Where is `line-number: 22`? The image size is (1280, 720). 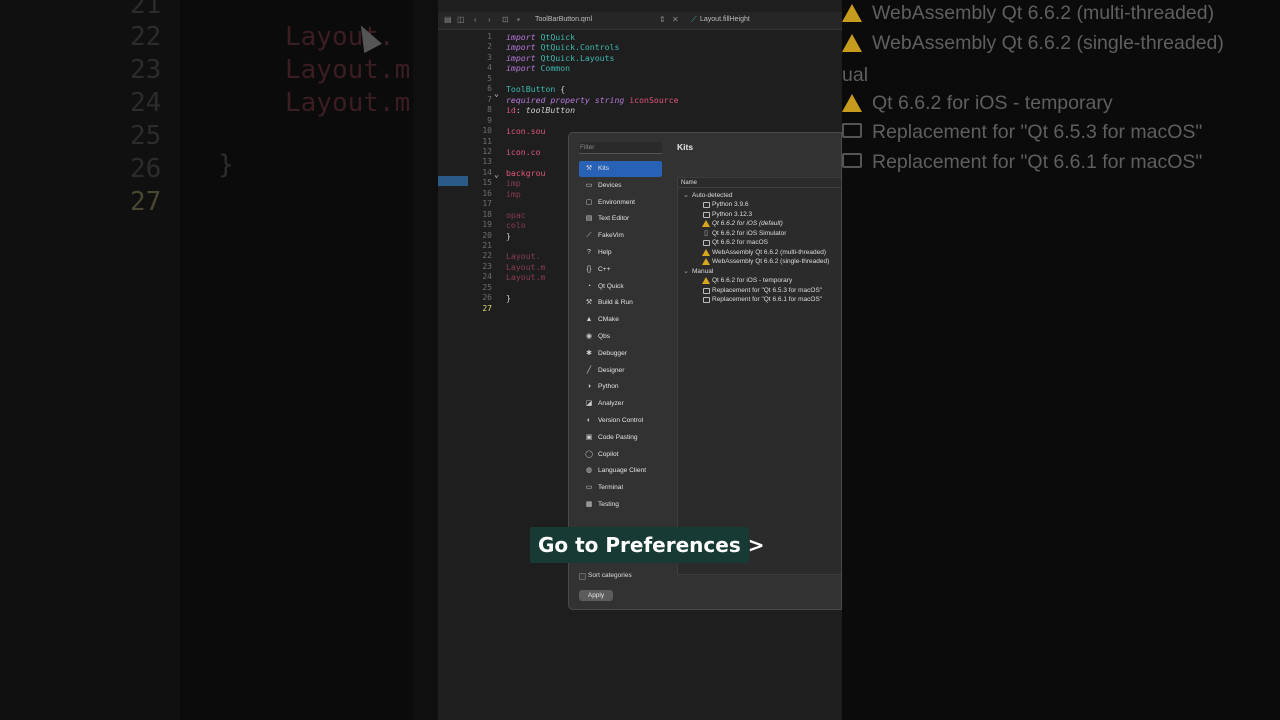
line-number: 22 is located at coordinates (487, 256).